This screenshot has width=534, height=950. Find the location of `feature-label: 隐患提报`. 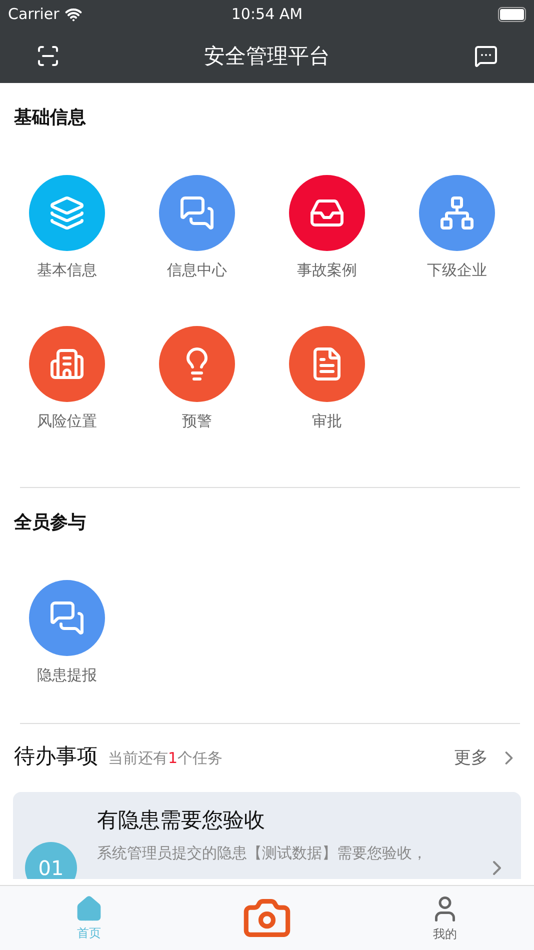

feature-label: 隐患提报 is located at coordinates (67, 675).